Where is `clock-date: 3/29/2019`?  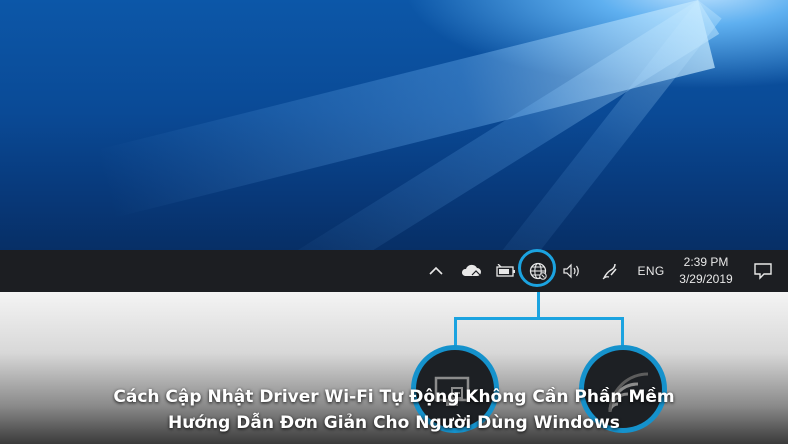 clock-date: 3/29/2019 is located at coordinates (706, 279).